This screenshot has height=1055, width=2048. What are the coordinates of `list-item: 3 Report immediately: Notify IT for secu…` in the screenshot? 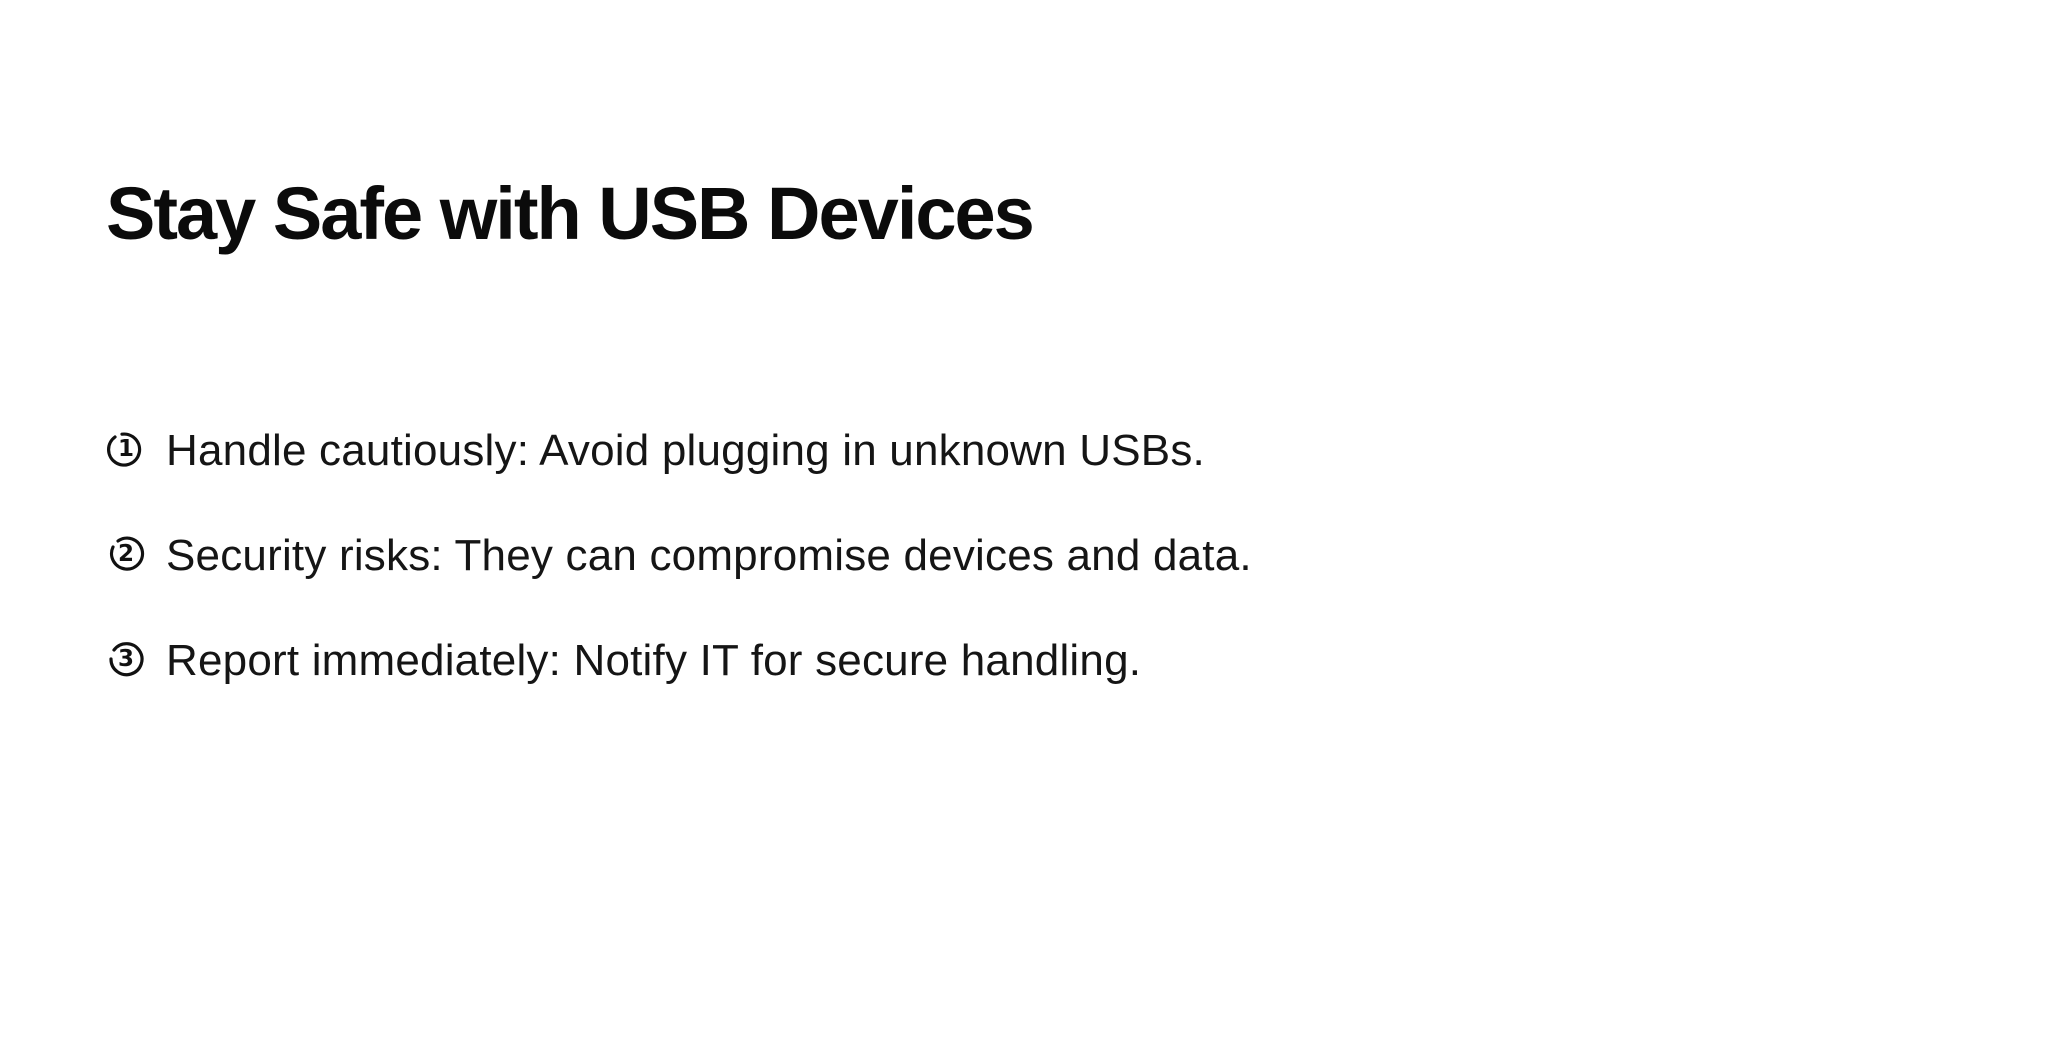 It's located at (679, 660).